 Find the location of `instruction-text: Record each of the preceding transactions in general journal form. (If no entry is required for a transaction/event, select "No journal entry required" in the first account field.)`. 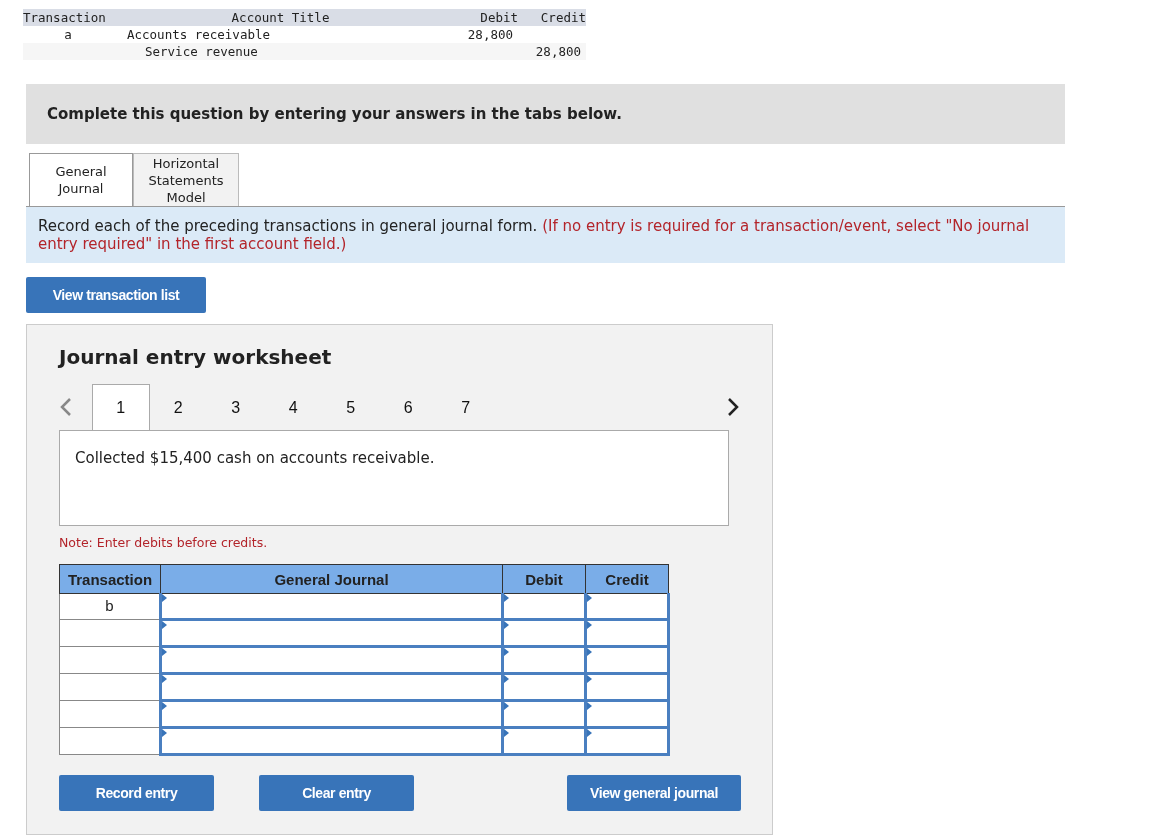

instruction-text: Record each of the preceding transactions in general journal form. (If no entry is required for a transaction/event, select "No journal entry required" in the first account field.) is located at coordinates (534, 235).